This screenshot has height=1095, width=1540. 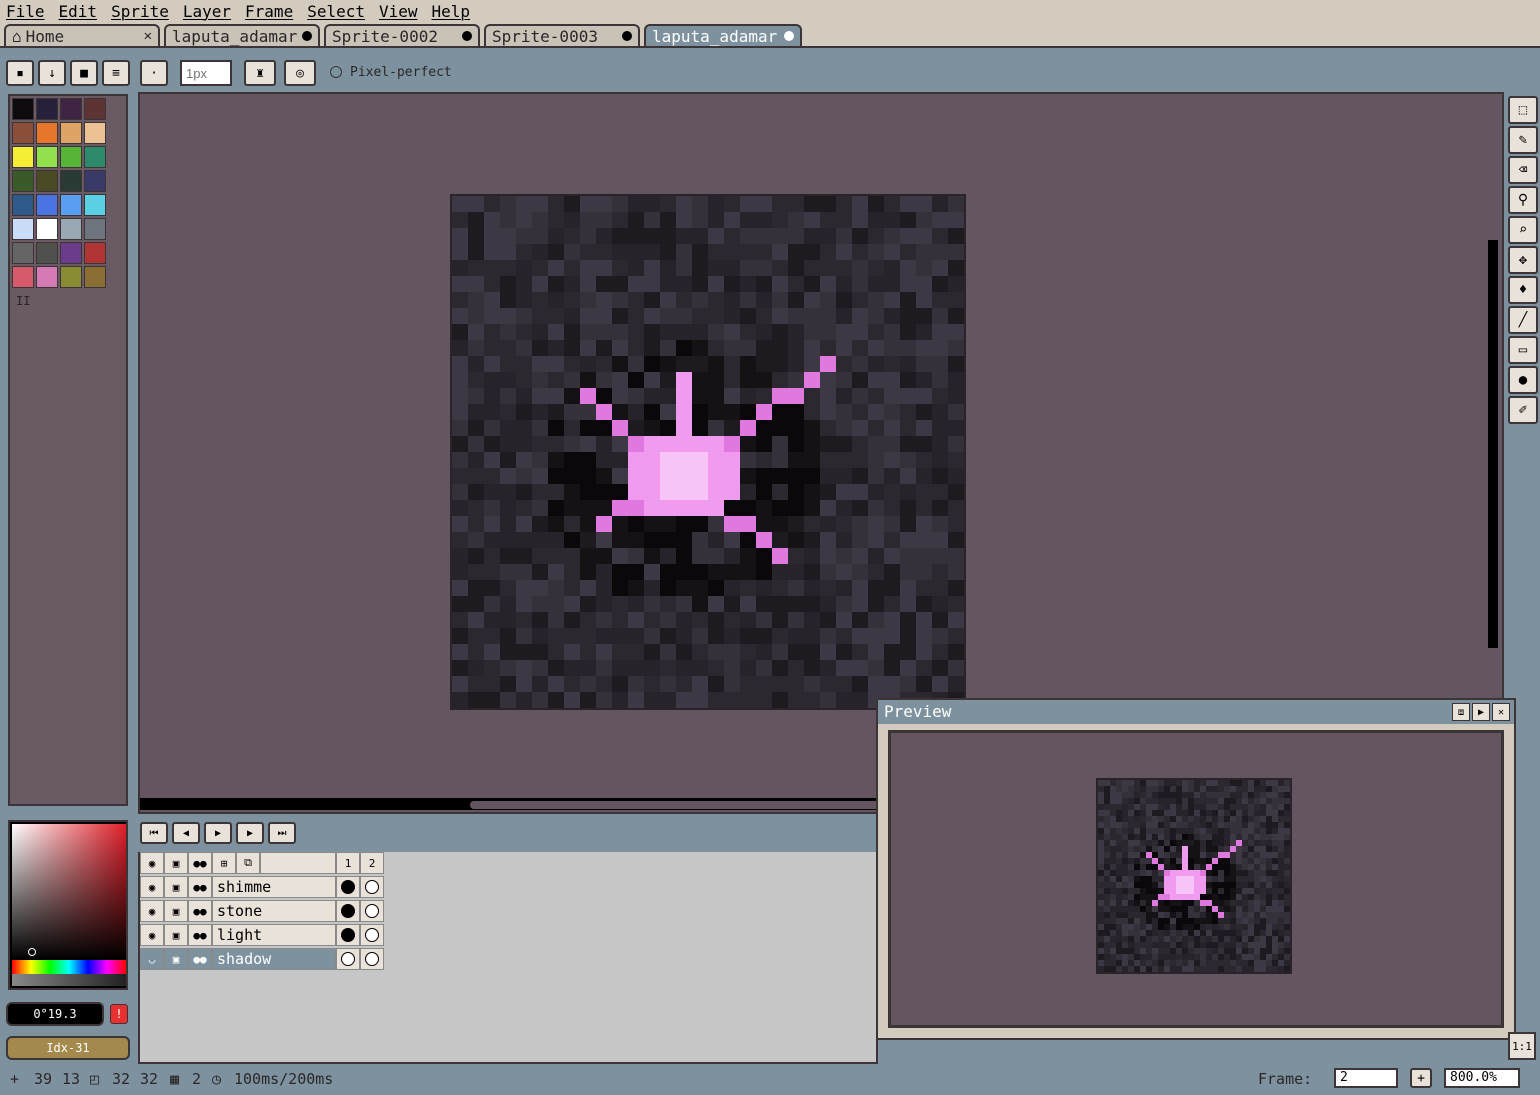 I want to click on layer-name: stone, so click(x=274, y=911).